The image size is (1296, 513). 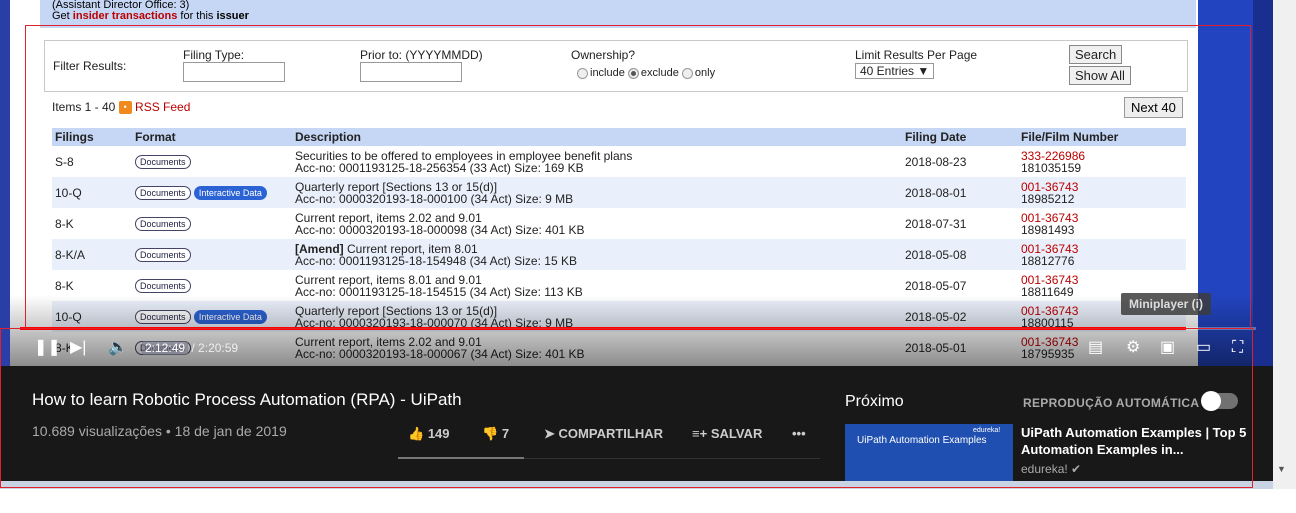 I want to click on file-number-link: 333-226986, so click(x=1102, y=156).